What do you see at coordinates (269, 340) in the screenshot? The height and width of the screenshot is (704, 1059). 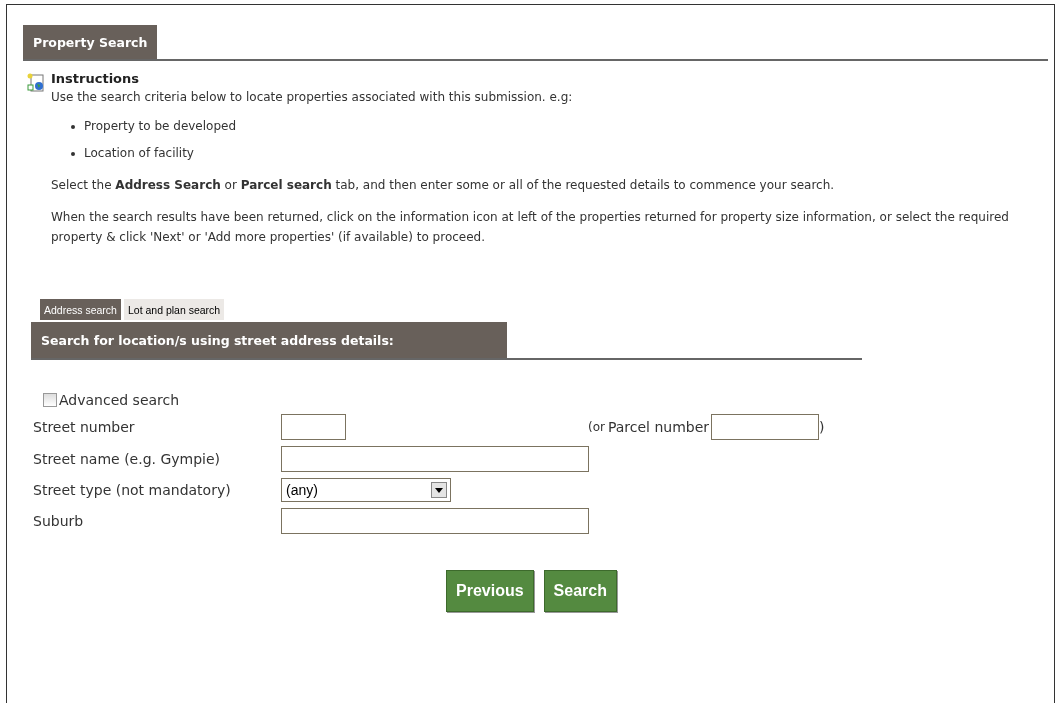 I see `section-heading: Search for location/s using street address details:` at bounding box center [269, 340].